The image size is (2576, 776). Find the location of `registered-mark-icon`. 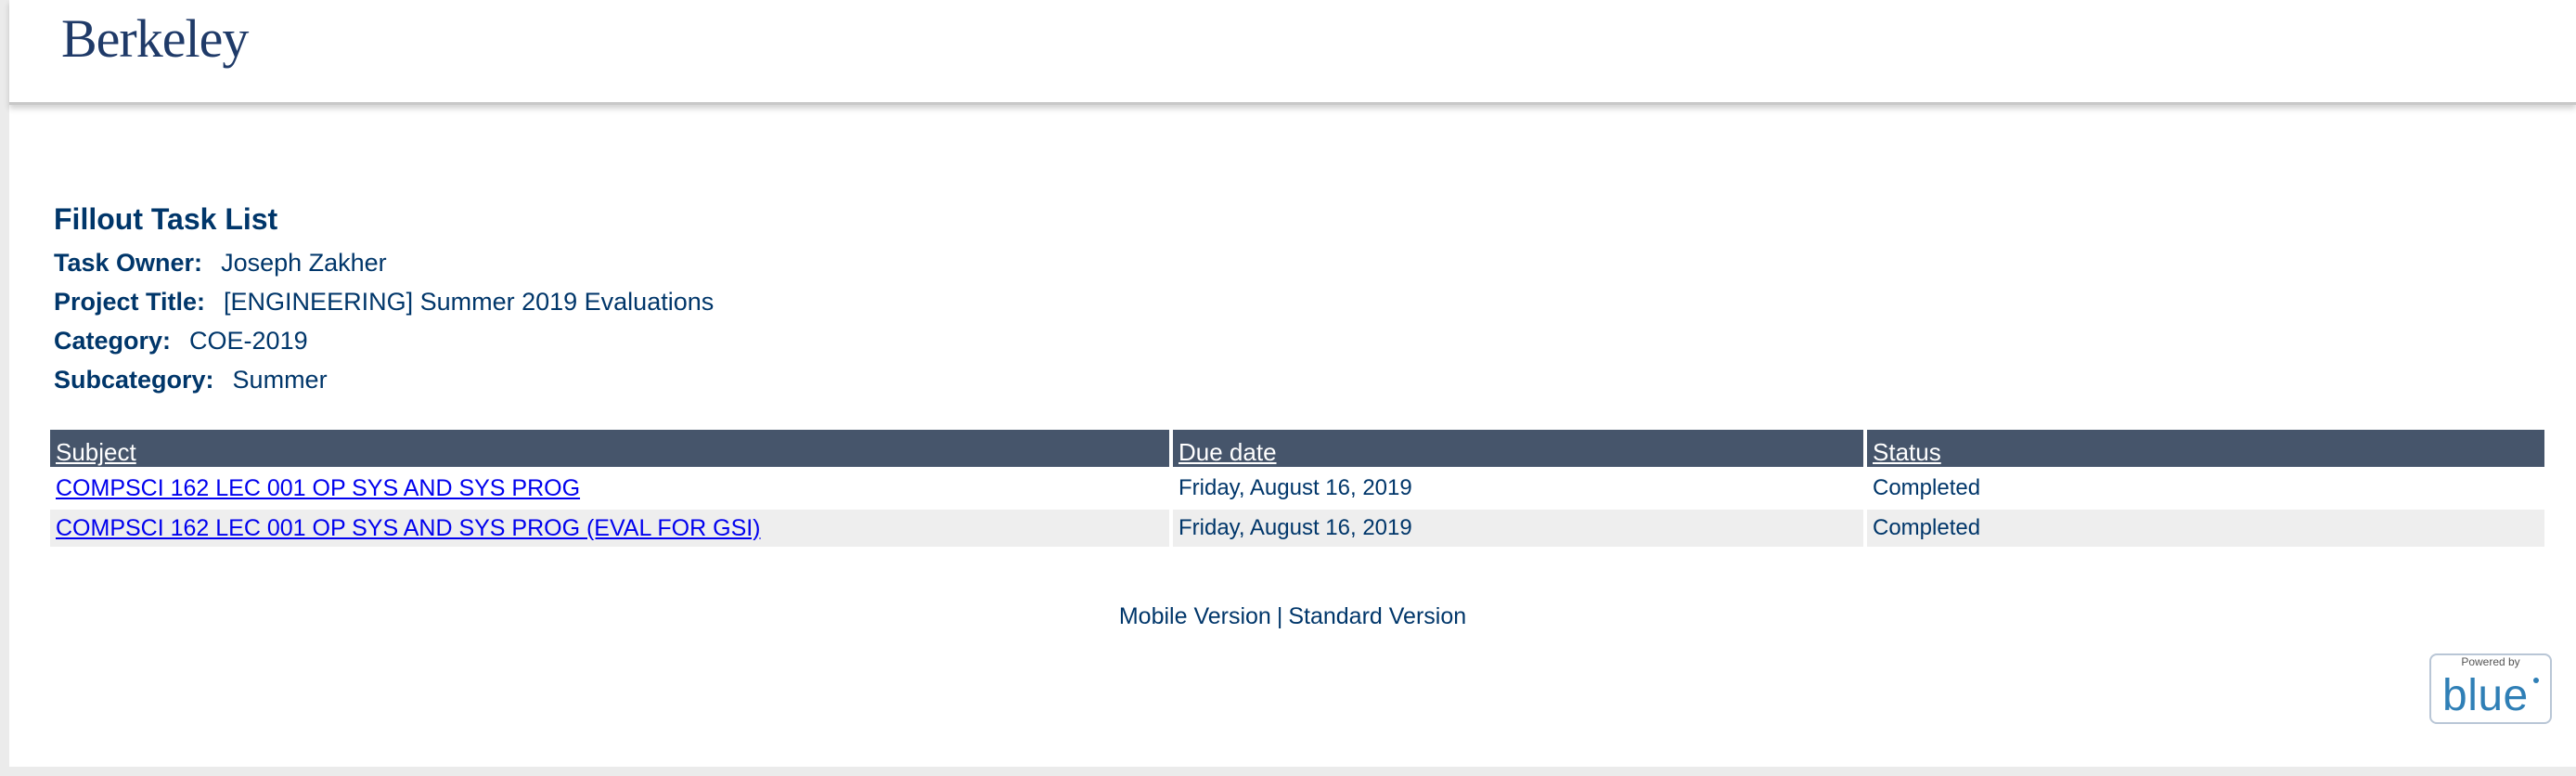

registered-mark-icon is located at coordinates (2536, 680).